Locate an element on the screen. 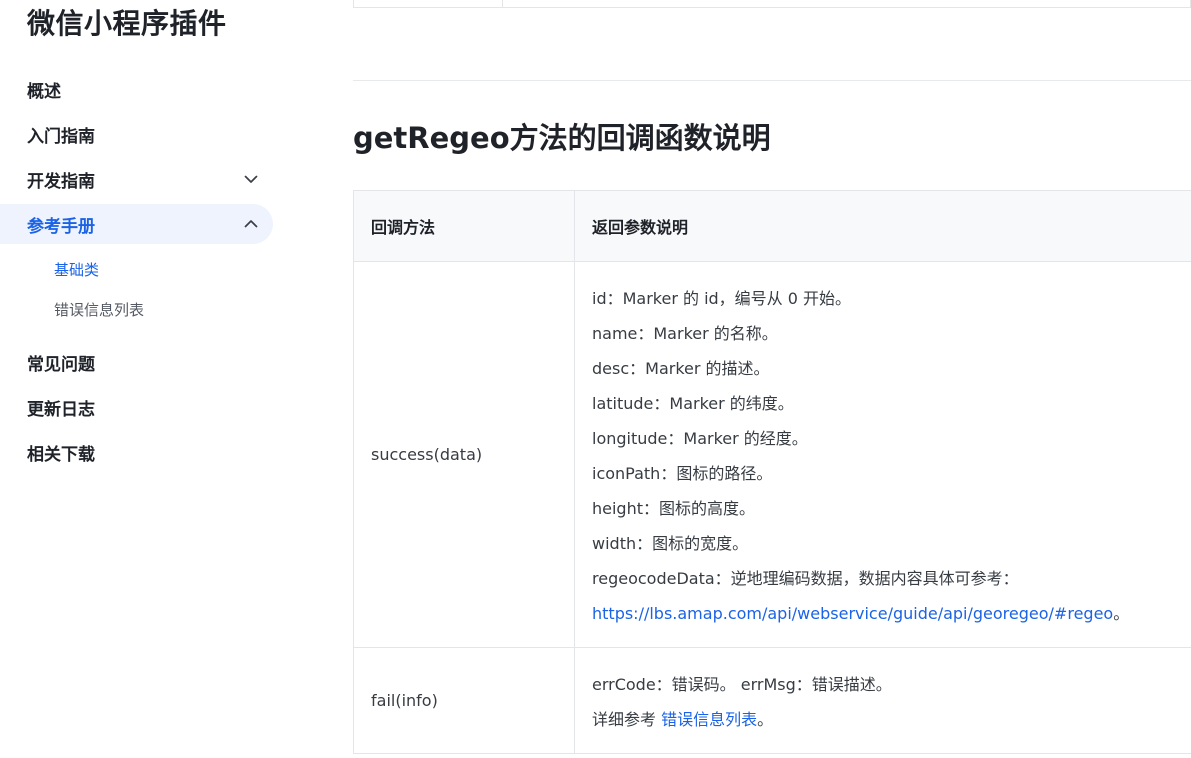  method-cell: fail(info) is located at coordinates (464, 700).